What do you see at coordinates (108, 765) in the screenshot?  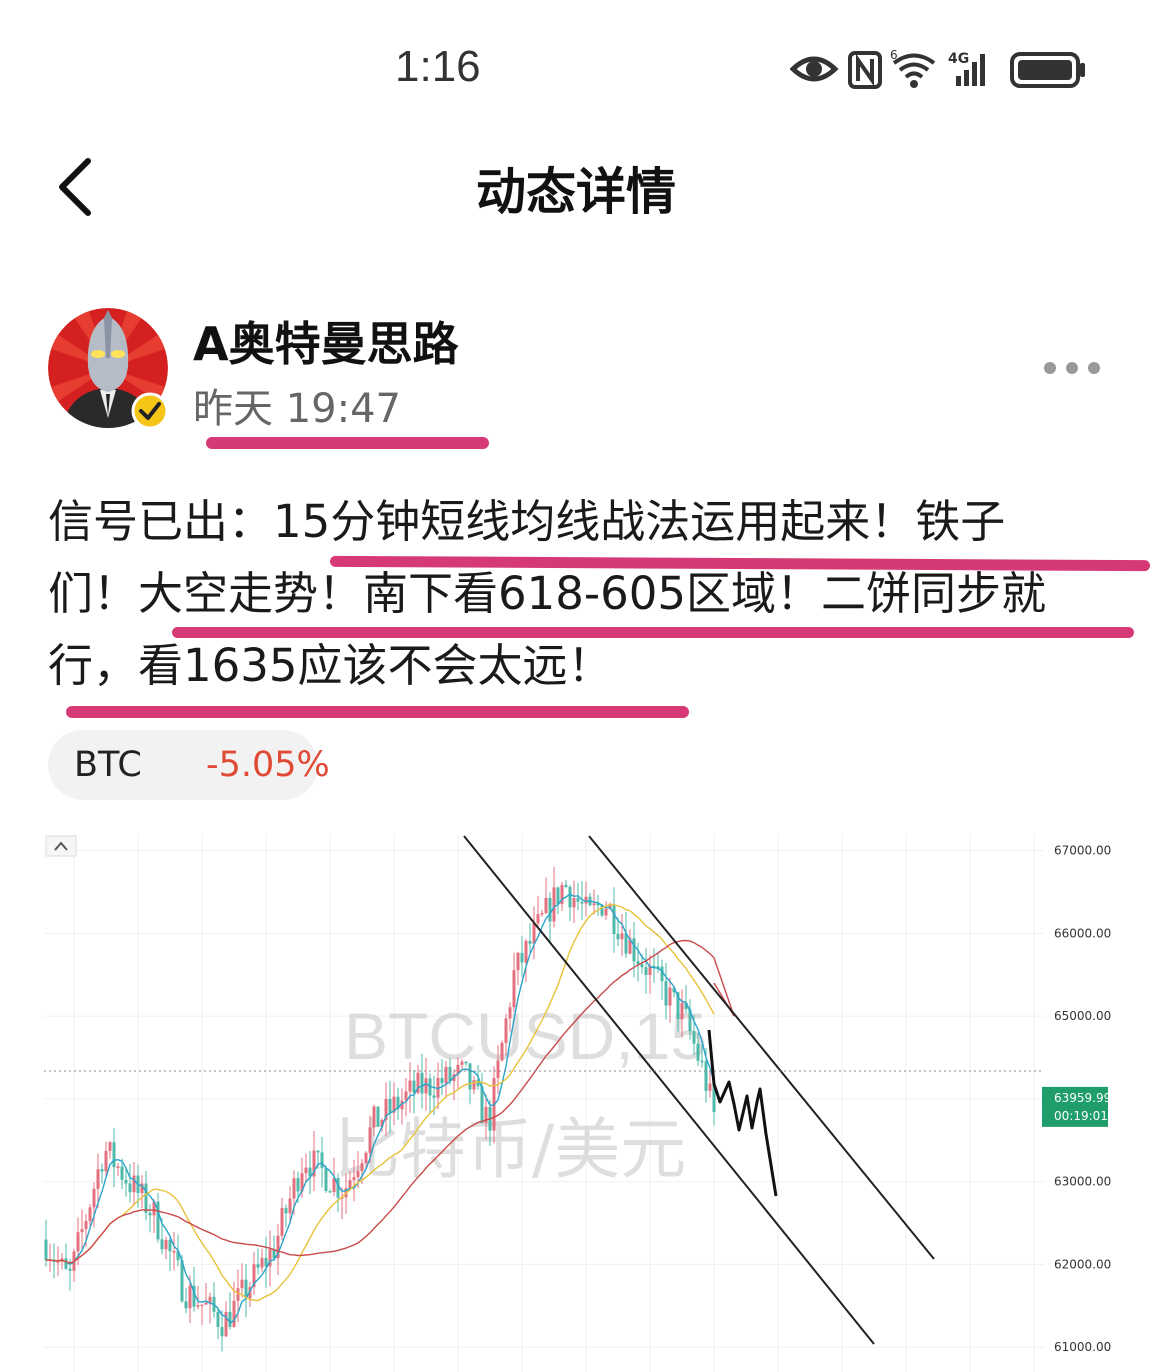 I see `ticker-symbol: BTC` at bounding box center [108, 765].